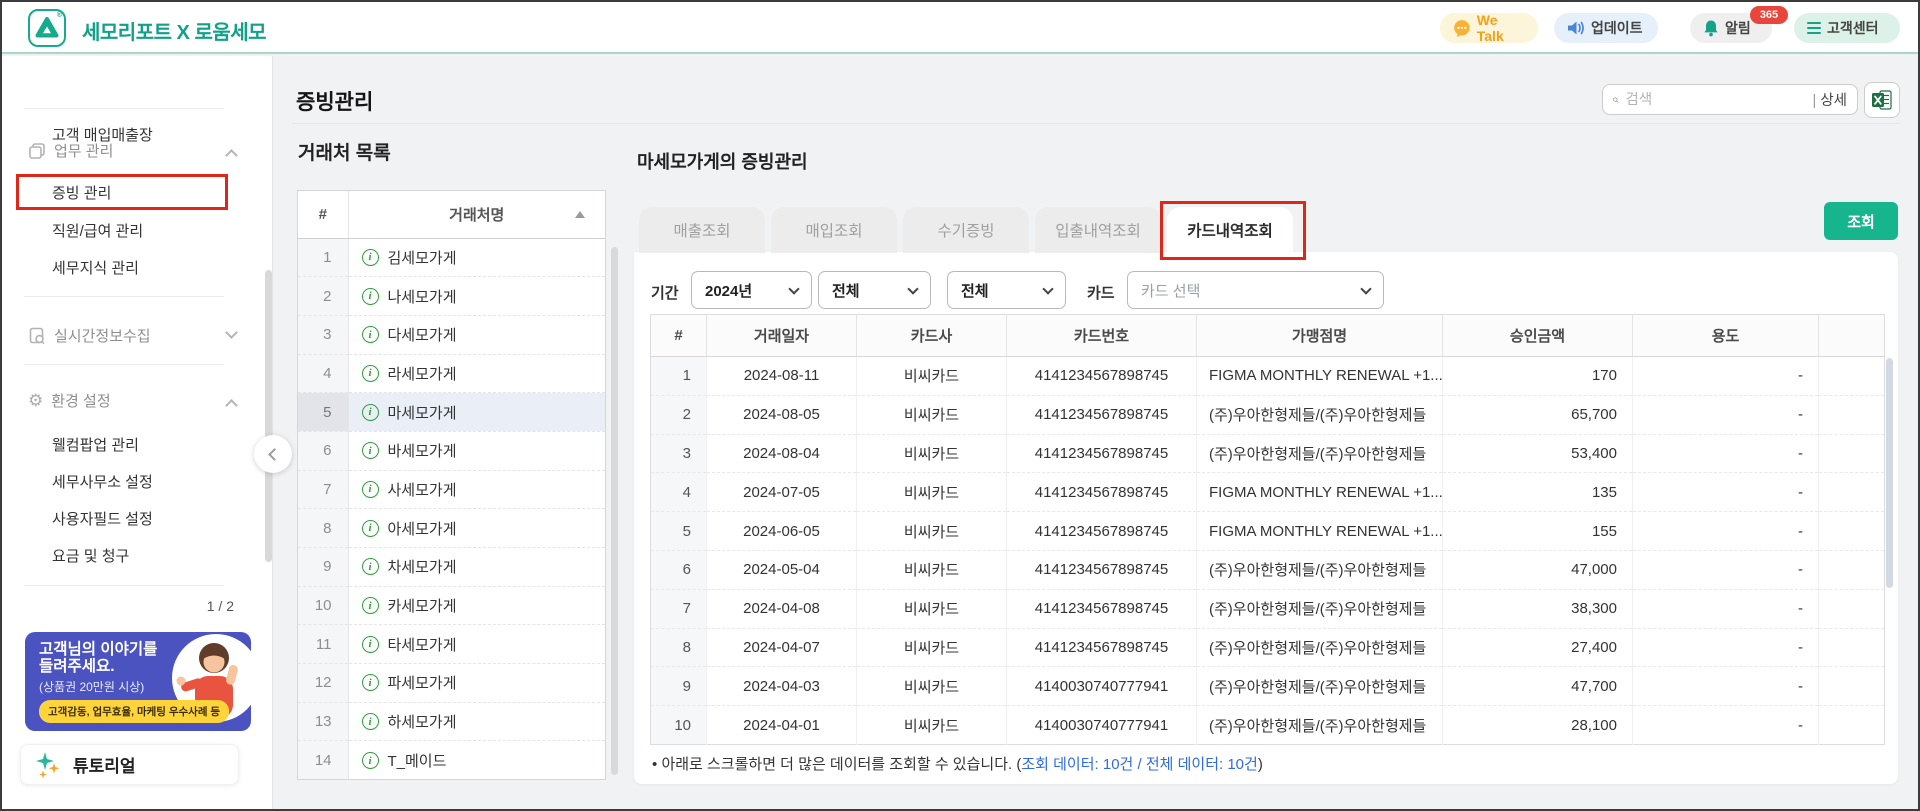 The image size is (1920, 811). Describe the element at coordinates (90, 555) in the screenshot. I see `sidebar-item-billing: 요금 및 청구` at that location.